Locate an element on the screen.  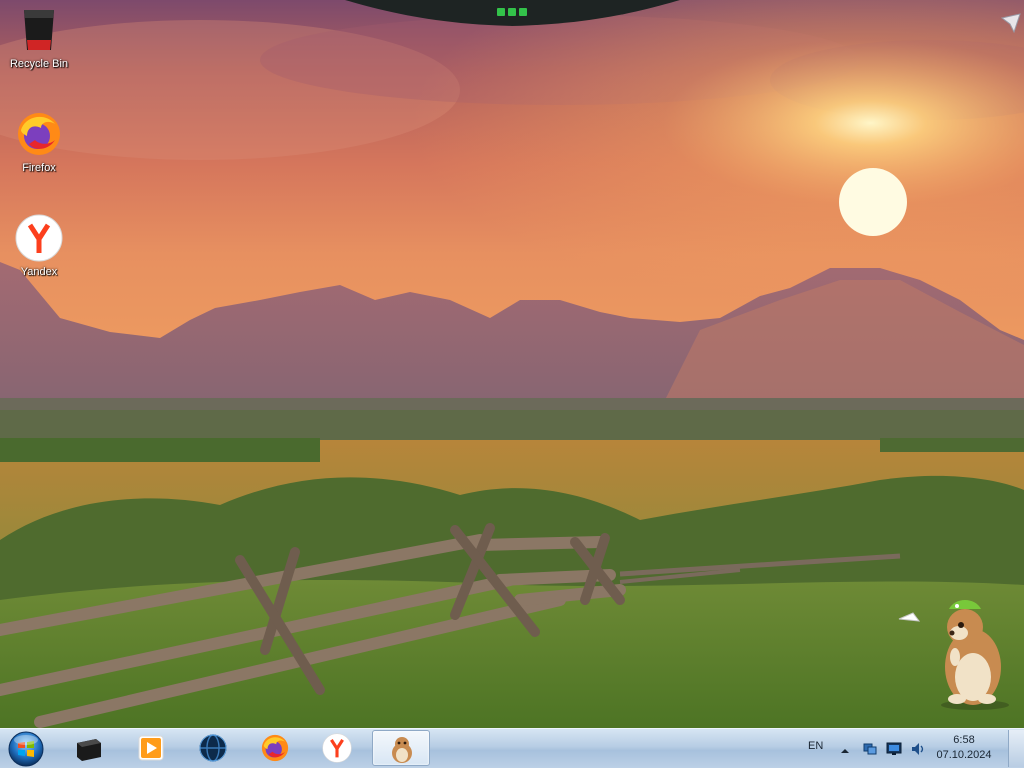
taskbar-hamster-app is located at coordinates (401, 748).